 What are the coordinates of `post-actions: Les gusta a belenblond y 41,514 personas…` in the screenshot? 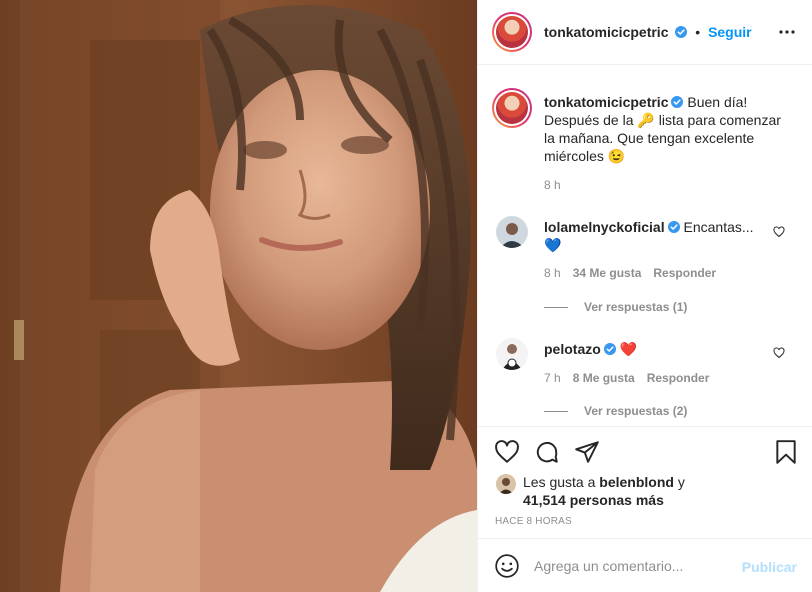 It's located at (645, 486).